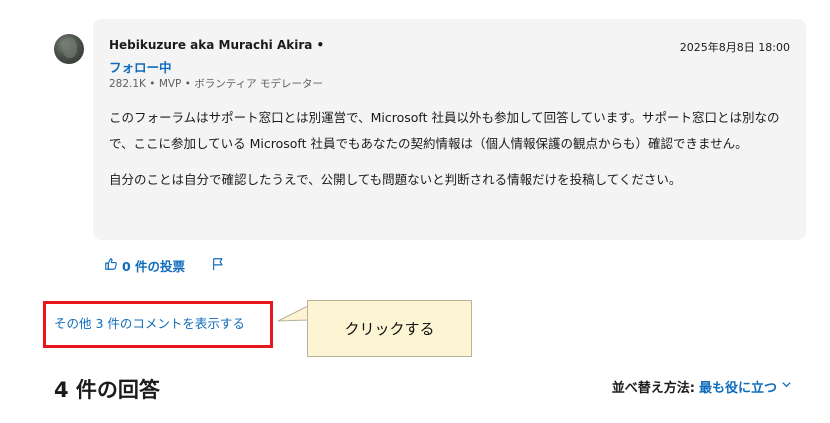 The height and width of the screenshot is (423, 830). I want to click on show-more-comments-link: その他 3 件のコメントを表示する, so click(149, 322).